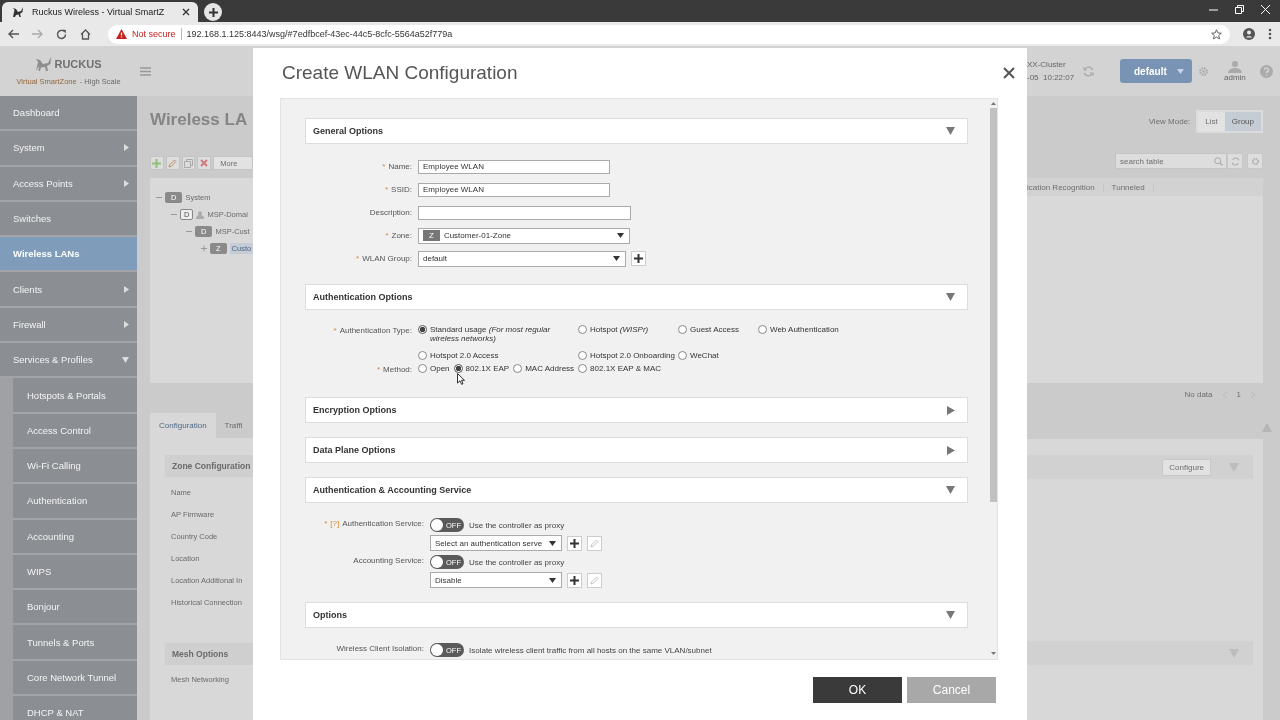 The image size is (1280, 720). What do you see at coordinates (400, 166) in the screenshot?
I see `field-label: Name:` at bounding box center [400, 166].